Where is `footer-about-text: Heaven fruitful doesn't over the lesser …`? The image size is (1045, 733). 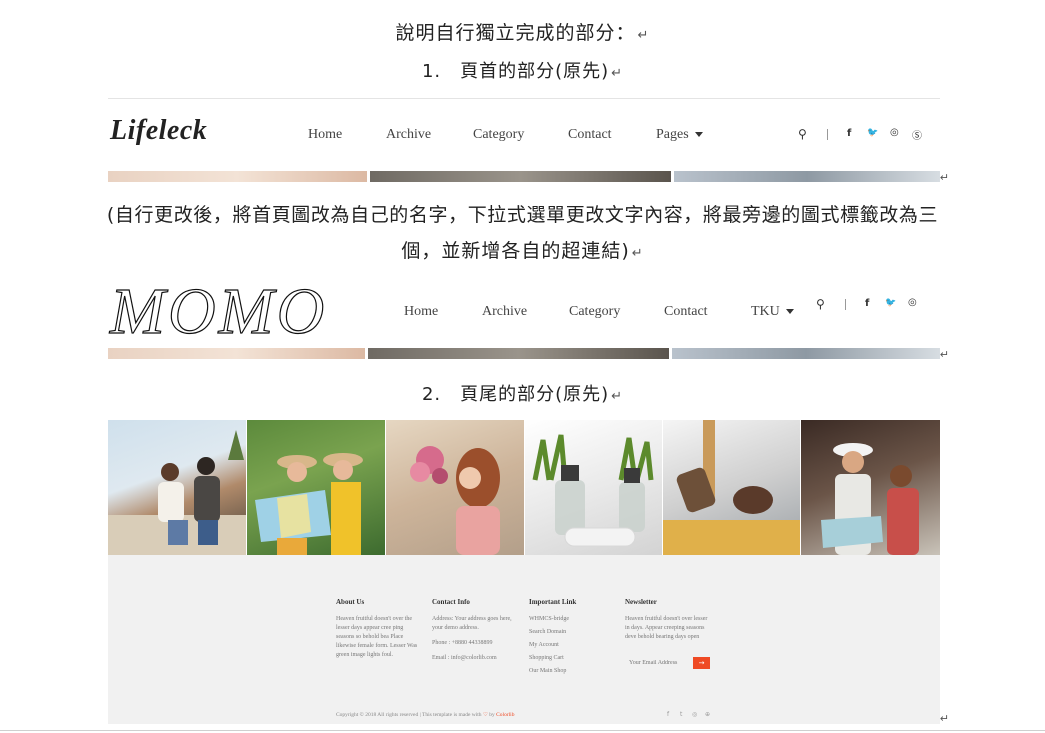 footer-about-text: Heaven fruitful doesn't over the lesser … is located at coordinates (377, 637).